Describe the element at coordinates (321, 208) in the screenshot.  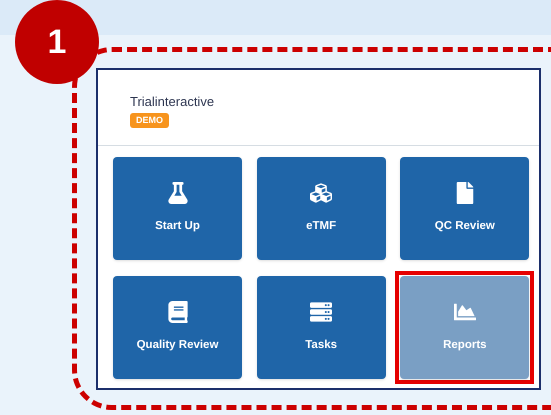
I see `module-tile: eTMF` at that location.